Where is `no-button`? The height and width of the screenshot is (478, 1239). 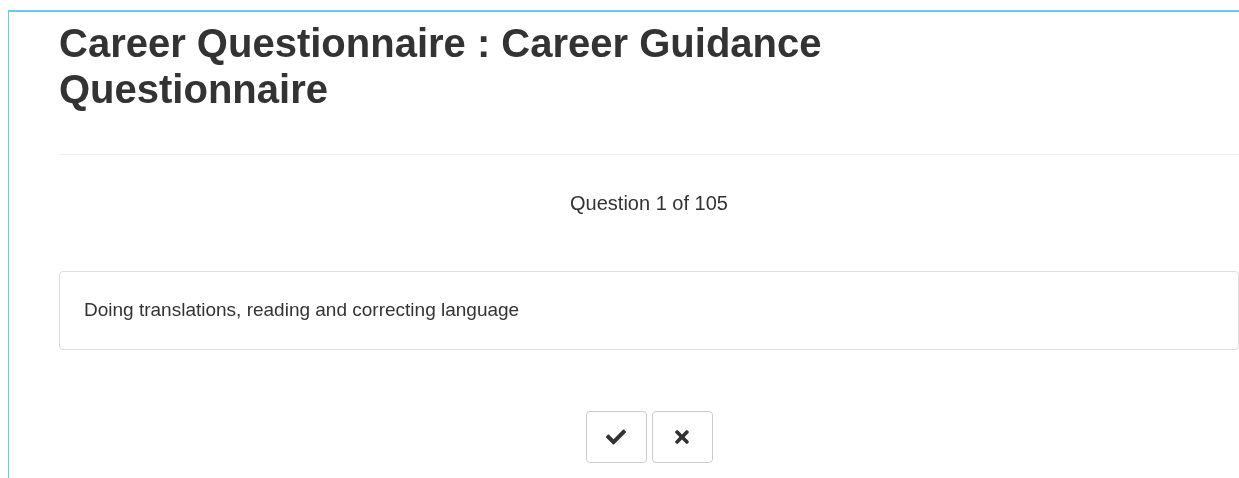
no-button is located at coordinates (682, 437).